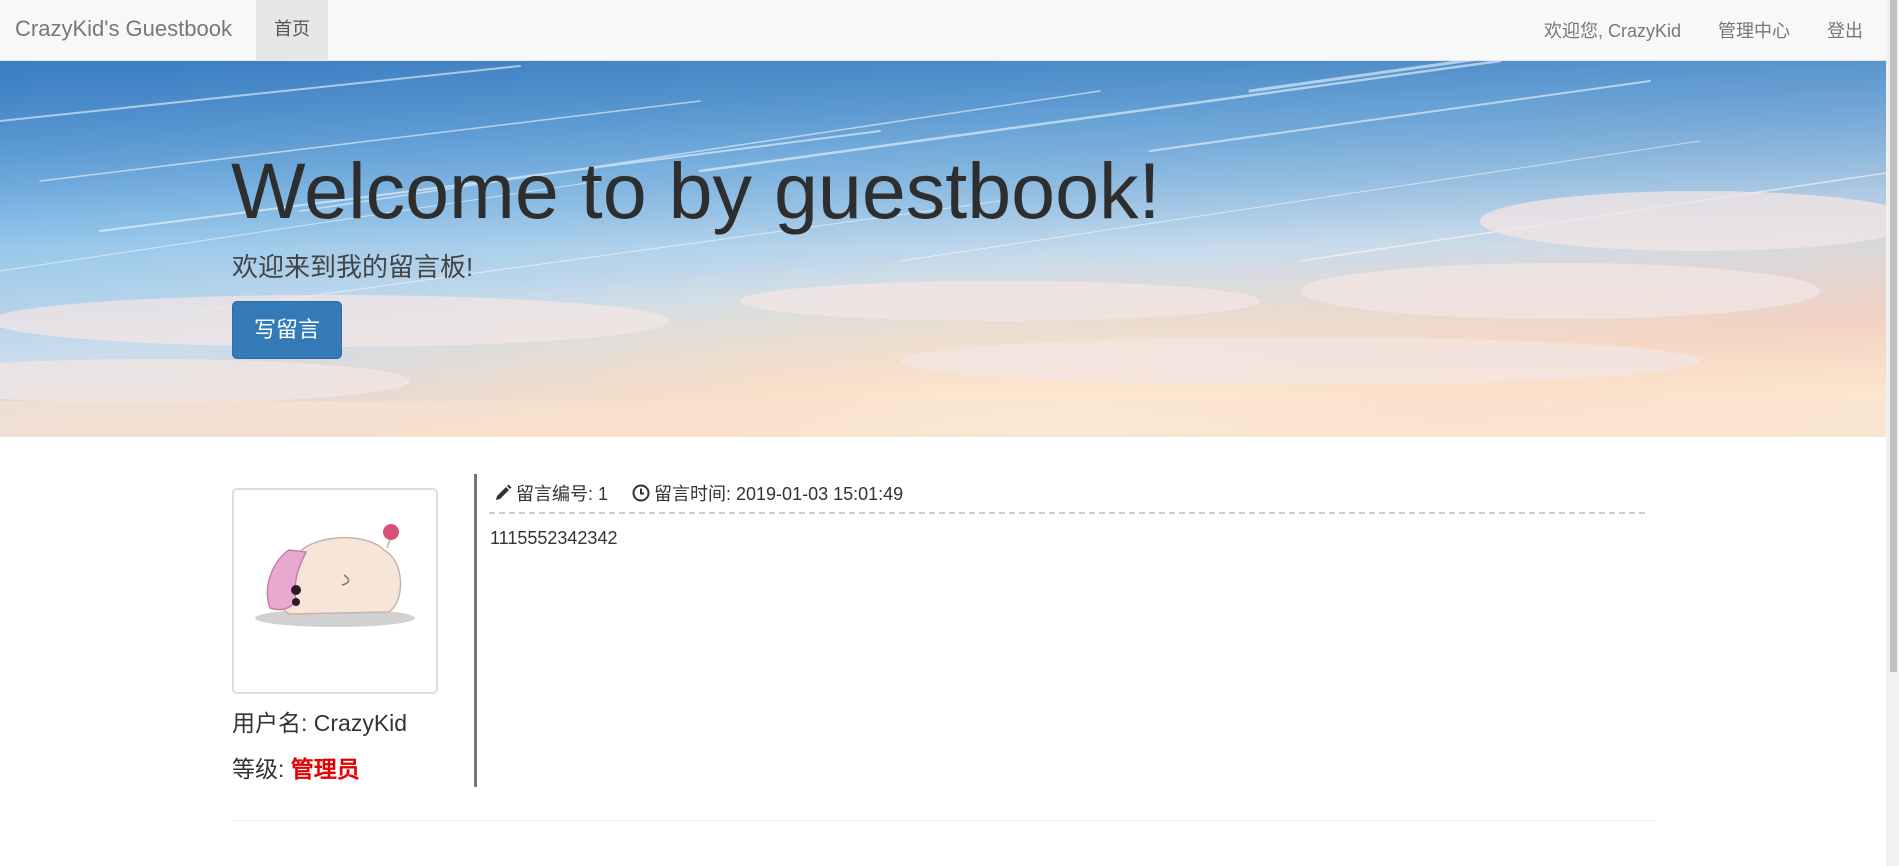 This screenshot has width=1899, height=866. What do you see at coordinates (562, 494) in the screenshot?
I see `message-id: 留言编号: 1` at bounding box center [562, 494].